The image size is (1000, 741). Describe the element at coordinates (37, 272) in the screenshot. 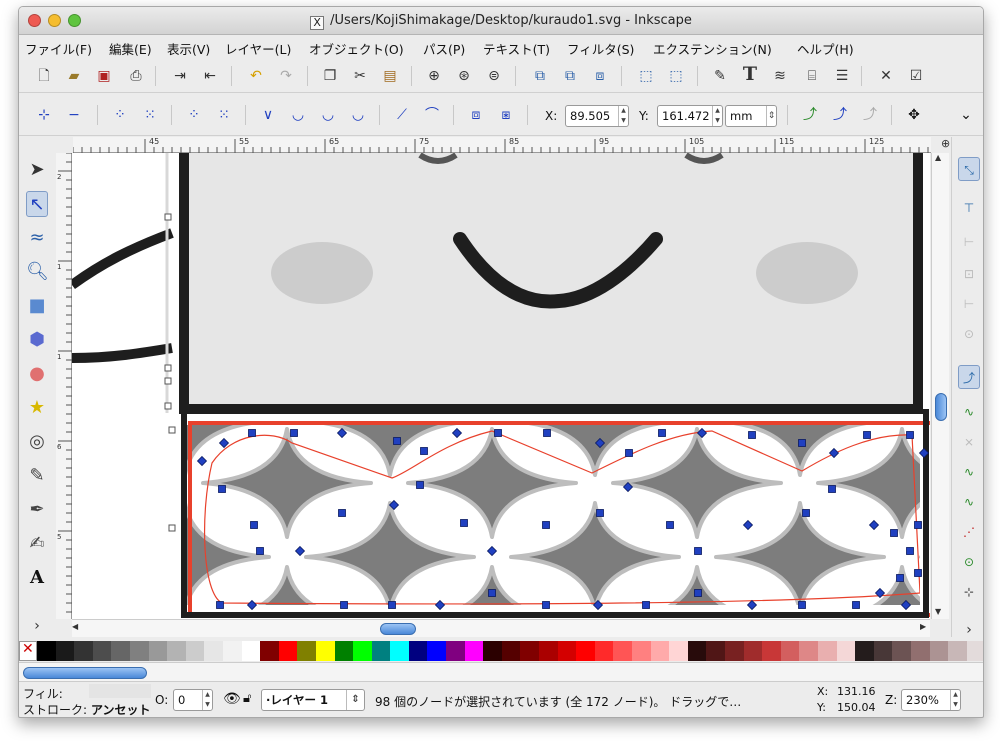

I see `zoom-icon: 🔍︎` at that location.